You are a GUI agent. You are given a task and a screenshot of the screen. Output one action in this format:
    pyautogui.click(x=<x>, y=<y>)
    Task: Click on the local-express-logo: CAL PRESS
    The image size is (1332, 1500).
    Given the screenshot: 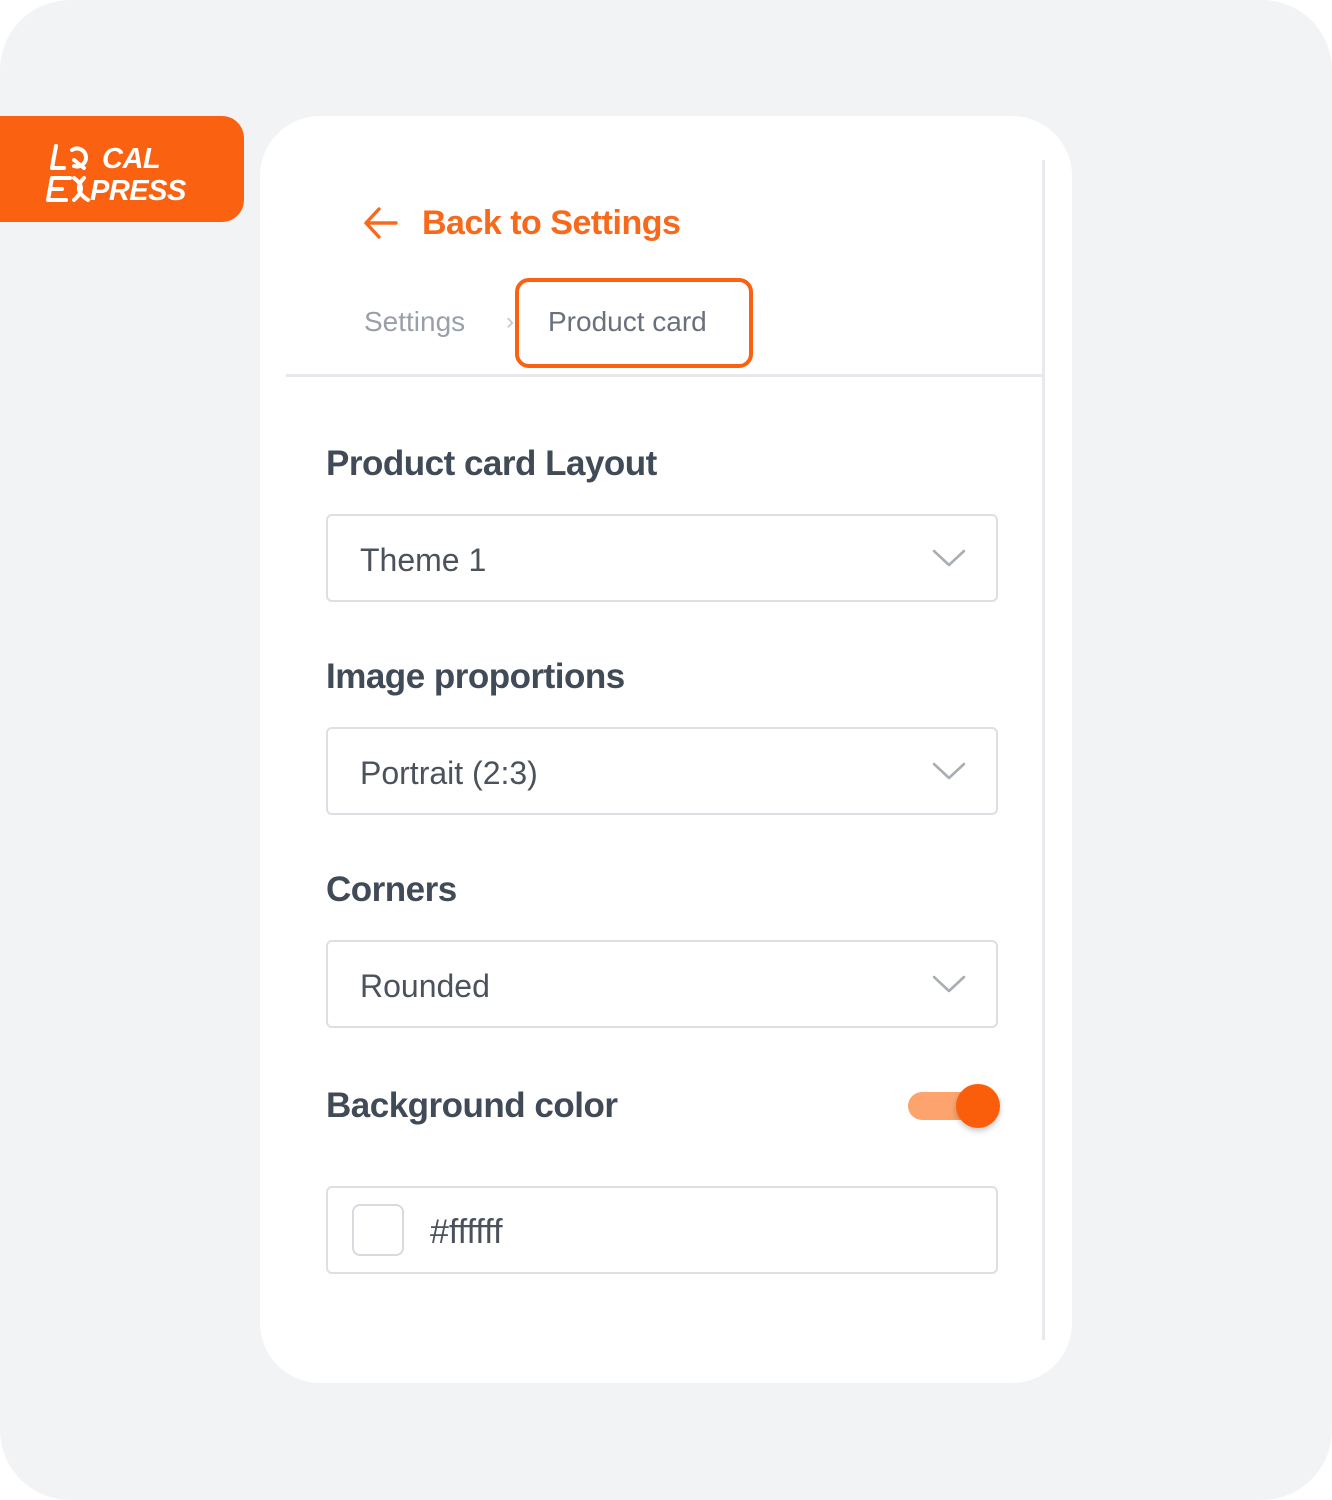 What is the action you would take?
    pyautogui.click(x=116, y=173)
    